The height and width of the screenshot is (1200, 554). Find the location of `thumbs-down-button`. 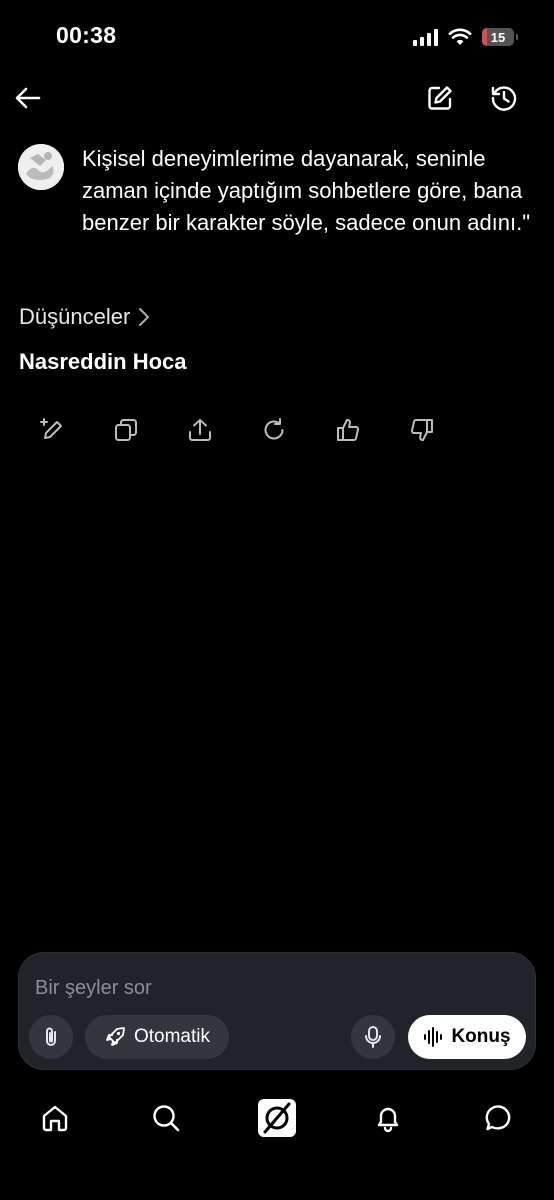

thumbs-down-button is located at coordinates (422, 430).